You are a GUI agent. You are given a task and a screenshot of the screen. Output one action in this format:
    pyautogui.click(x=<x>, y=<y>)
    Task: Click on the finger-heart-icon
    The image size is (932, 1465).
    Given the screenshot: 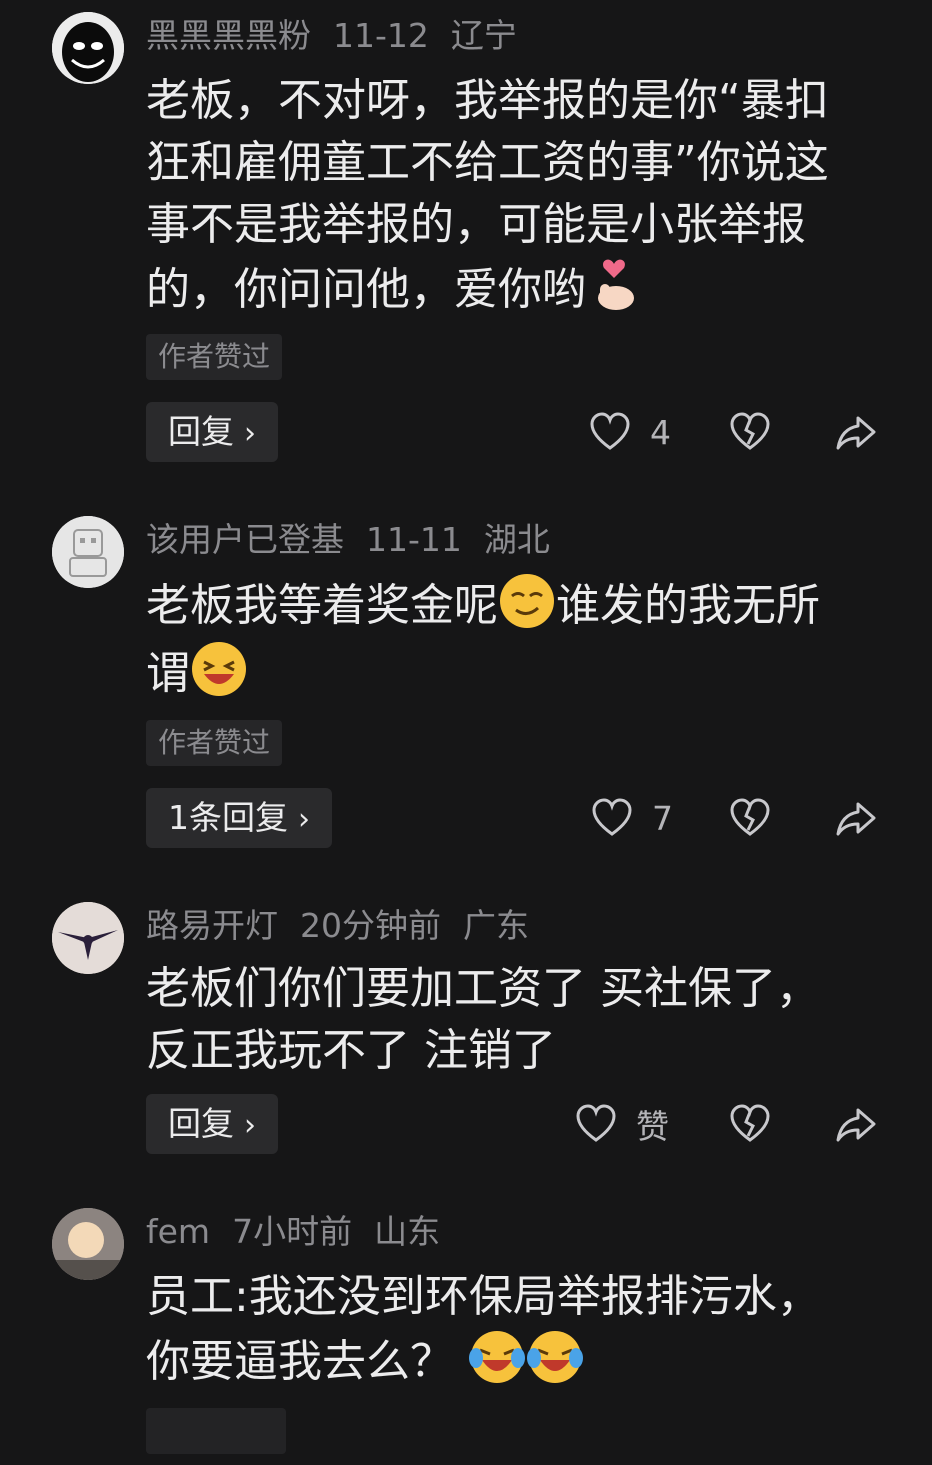 What is the action you would take?
    pyautogui.click(x=615, y=285)
    